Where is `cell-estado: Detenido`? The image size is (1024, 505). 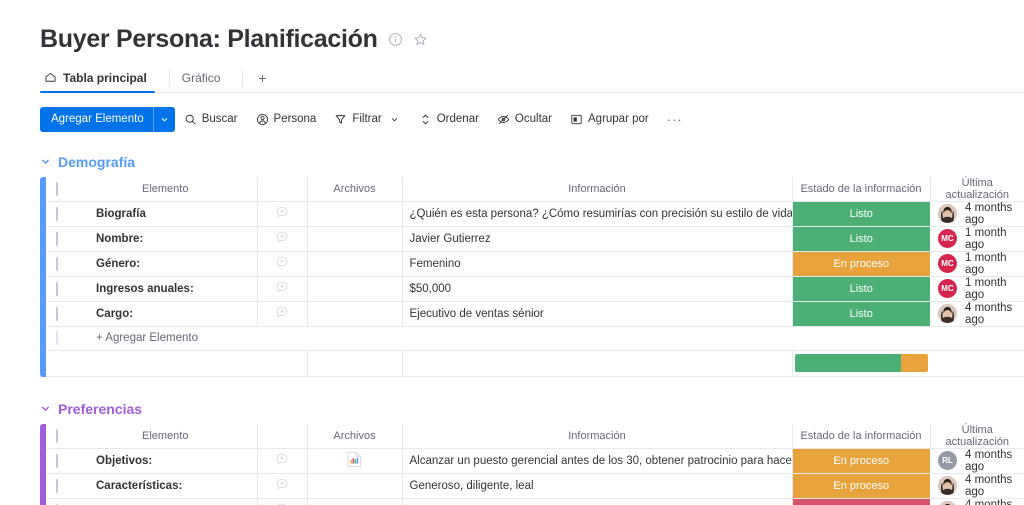 cell-estado: Detenido is located at coordinates (861, 501).